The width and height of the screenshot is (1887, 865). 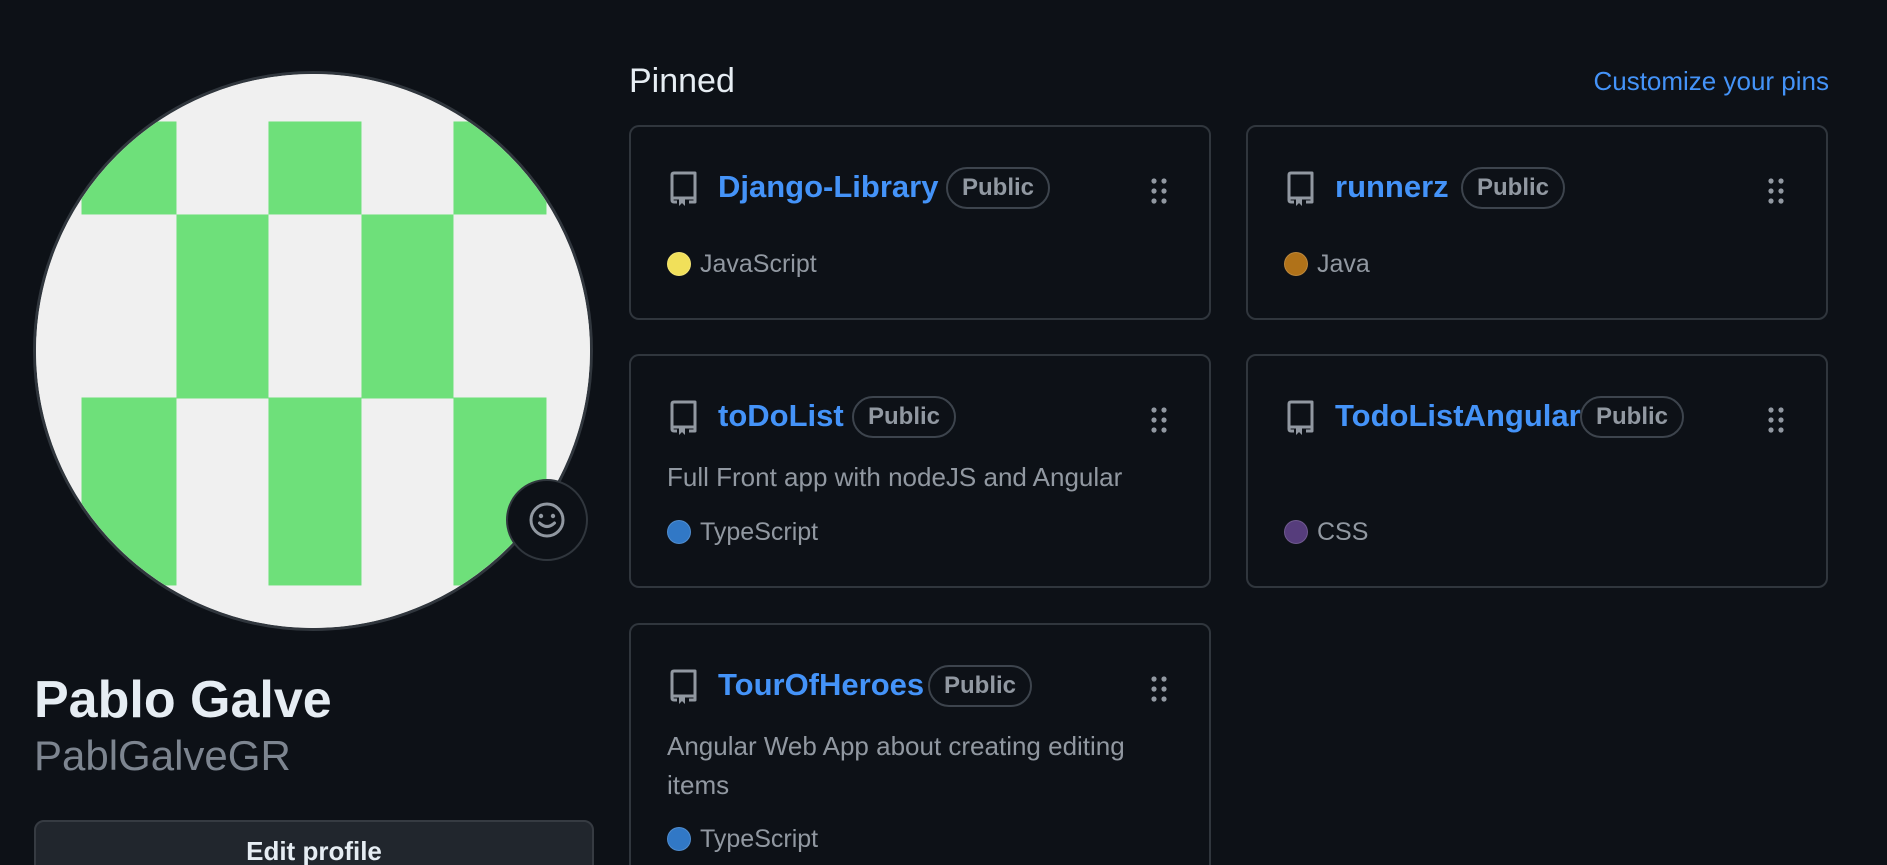 What do you see at coordinates (1711, 81) in the screenshot?
I see `customize-pins-link: Customize your pins` at bounding box center [1711, 81].